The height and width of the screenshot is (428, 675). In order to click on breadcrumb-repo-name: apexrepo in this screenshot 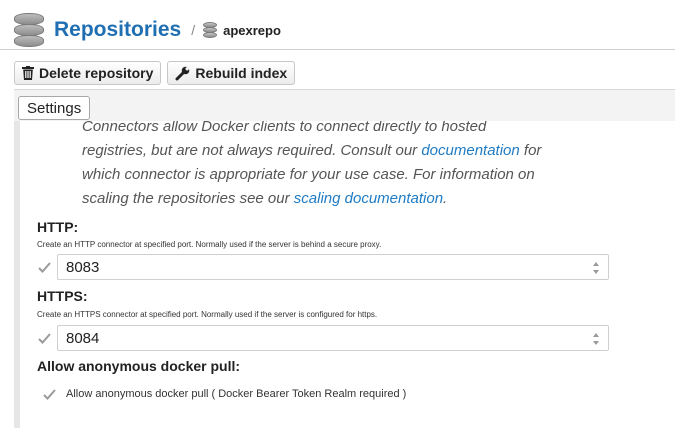, I will do `click(252, 30)`.